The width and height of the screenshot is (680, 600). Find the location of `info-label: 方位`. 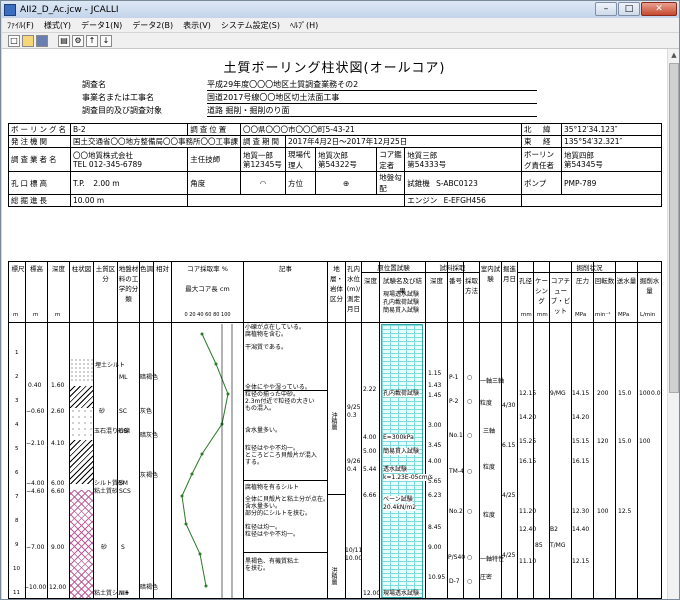

info-label: 方位 is located at coordinates (300, 183).